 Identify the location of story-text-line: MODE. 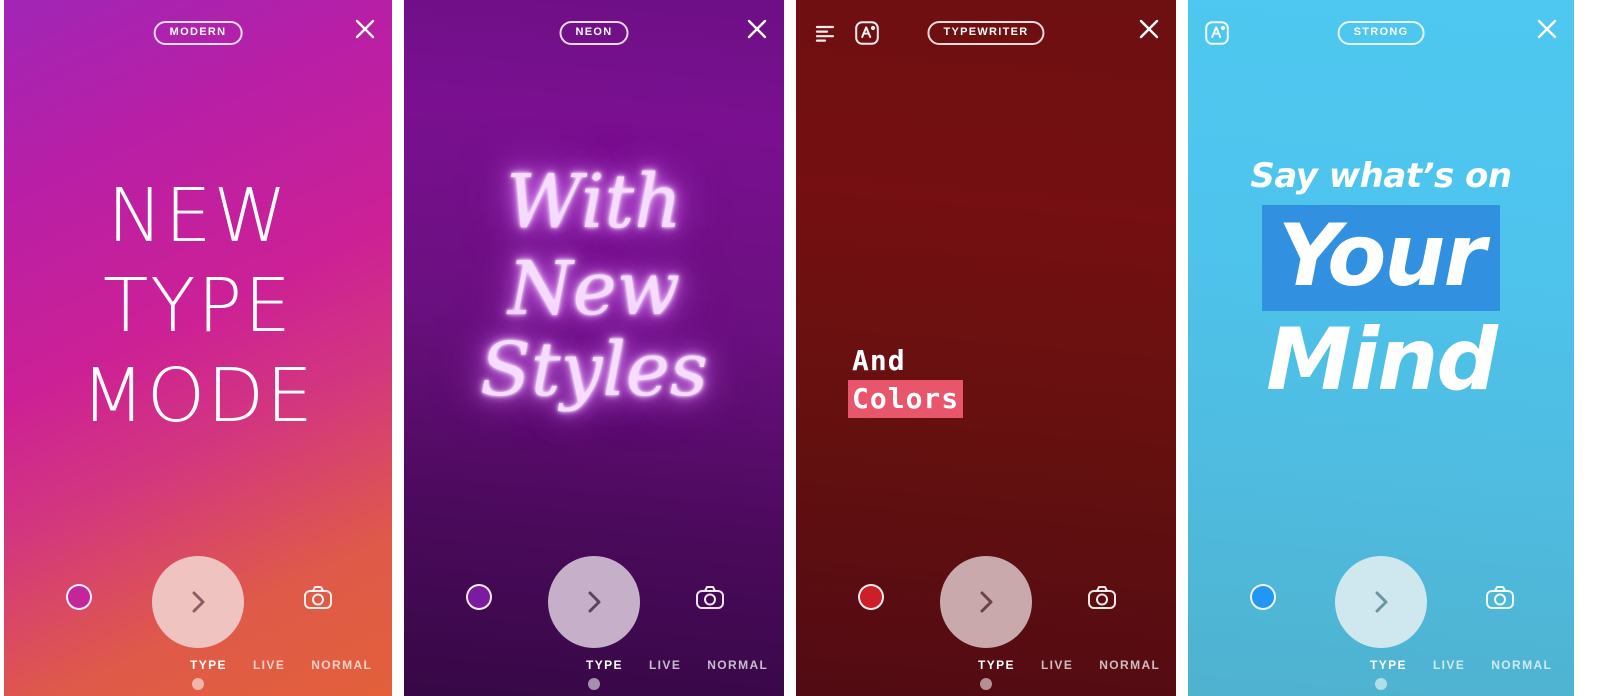
(198, 396).